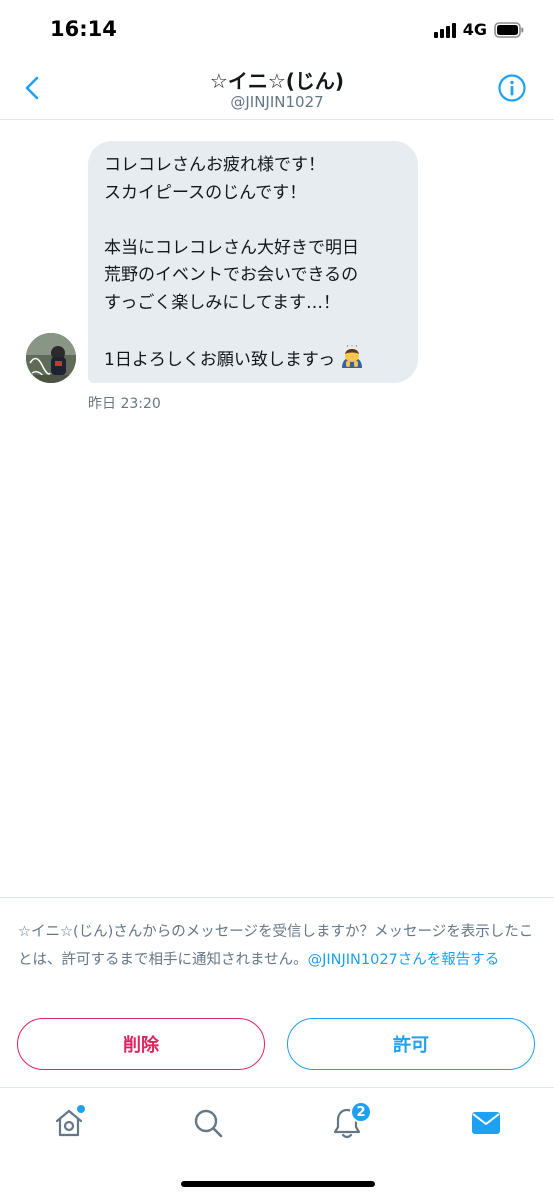  Describe the element at coordinates (474, 29) in the screenshot. I see `network-label: 4G` at that location.